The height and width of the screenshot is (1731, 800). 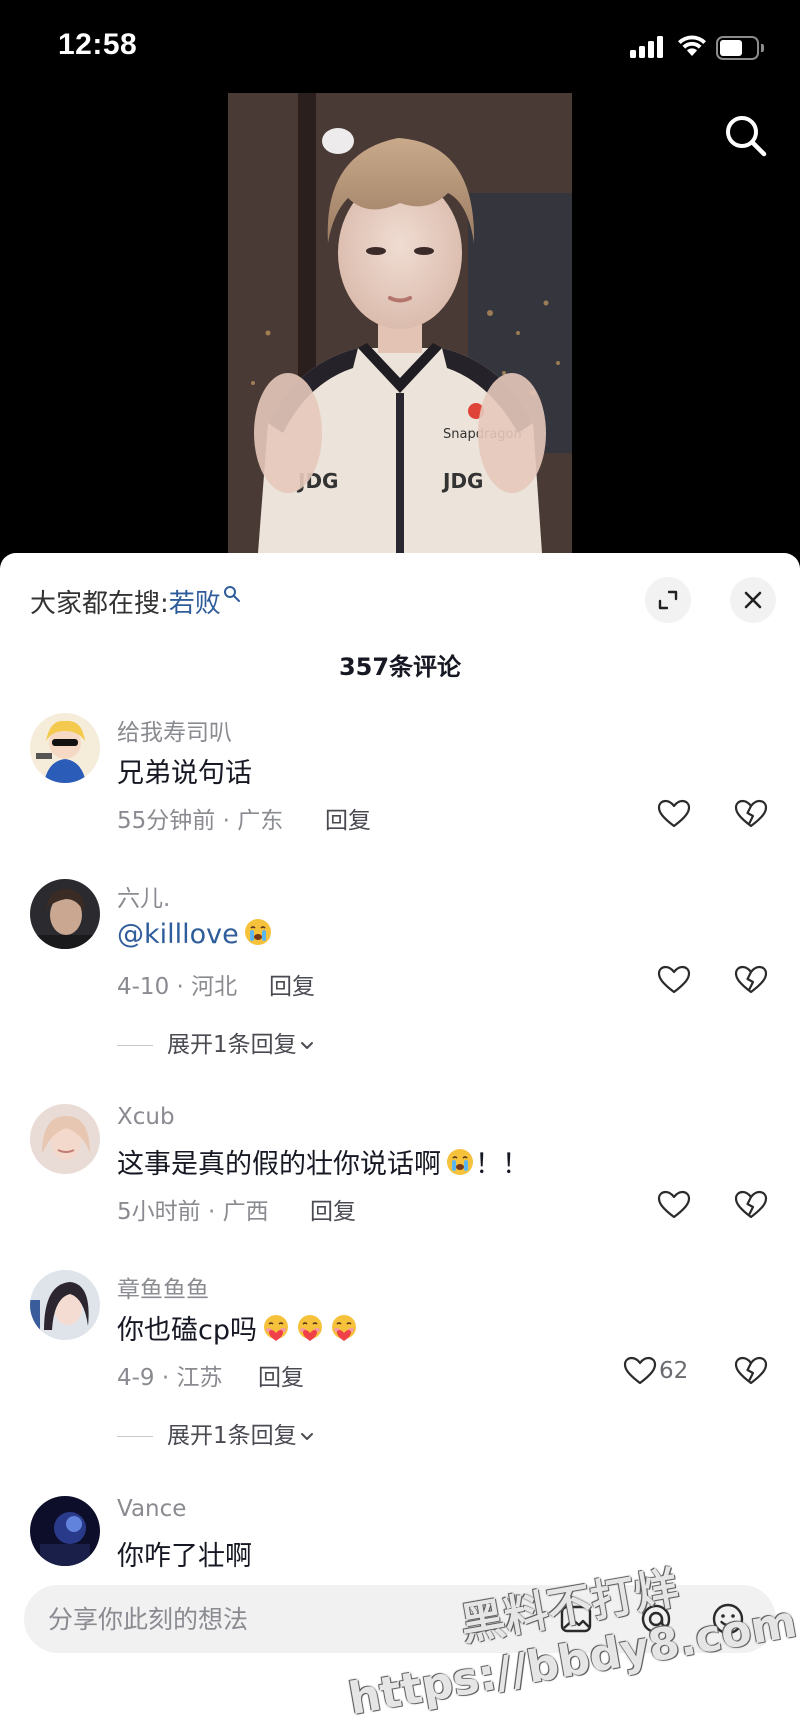 I want to click on comment-item: Xcub 这事是真的假的壮你说话啊 ！！ 5小时前 · 广西 回复, so click(x=400, y=1174).